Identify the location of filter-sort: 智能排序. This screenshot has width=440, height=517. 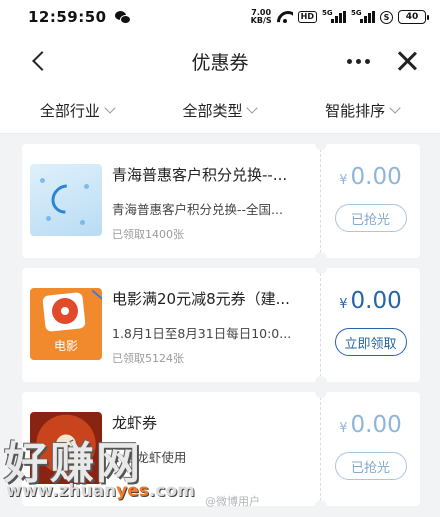
(362, 110).